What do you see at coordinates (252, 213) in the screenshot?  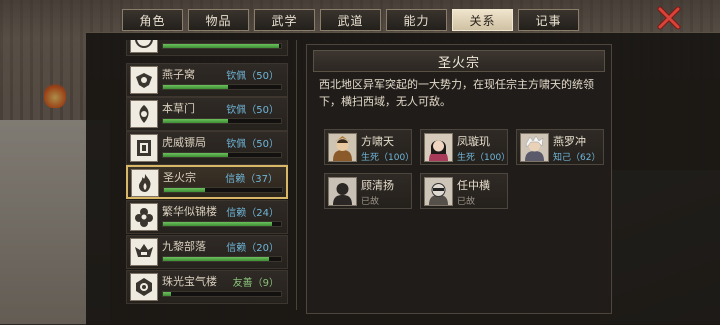 I see `relation-status: 信赖（24）` at bounding box center [252, 213].